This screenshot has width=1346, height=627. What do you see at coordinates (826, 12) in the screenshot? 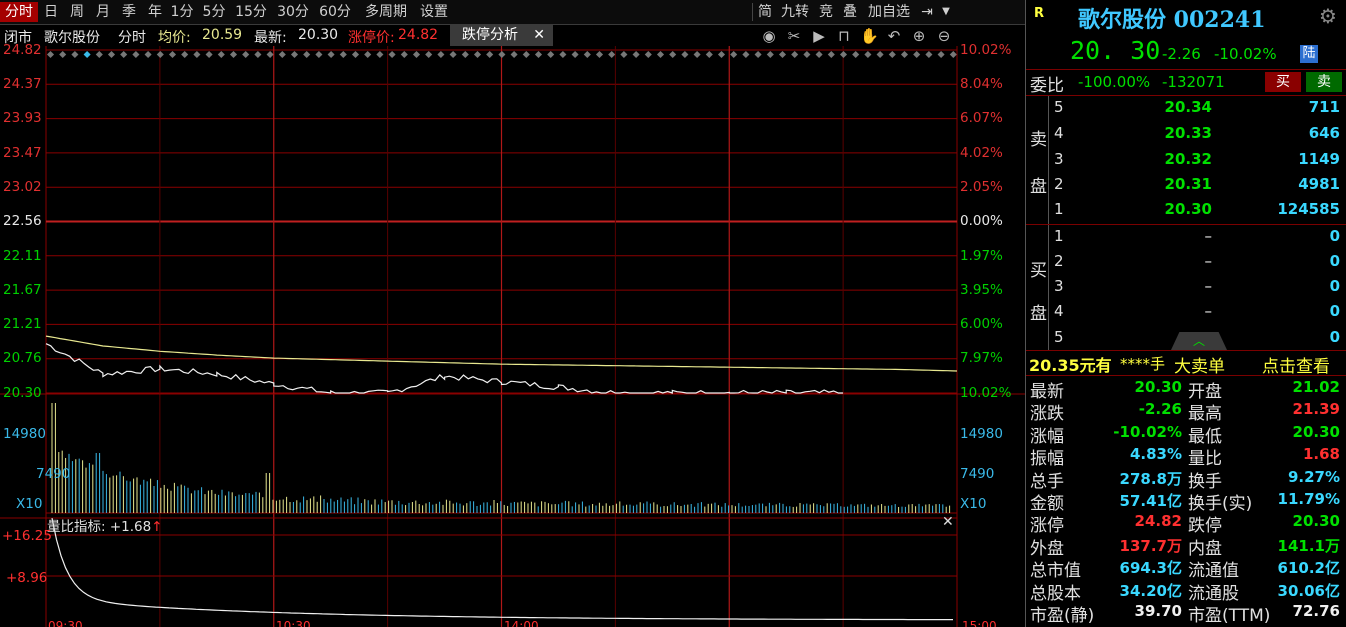
I see `auction-button: 竞` at bounding box center [826, 12].